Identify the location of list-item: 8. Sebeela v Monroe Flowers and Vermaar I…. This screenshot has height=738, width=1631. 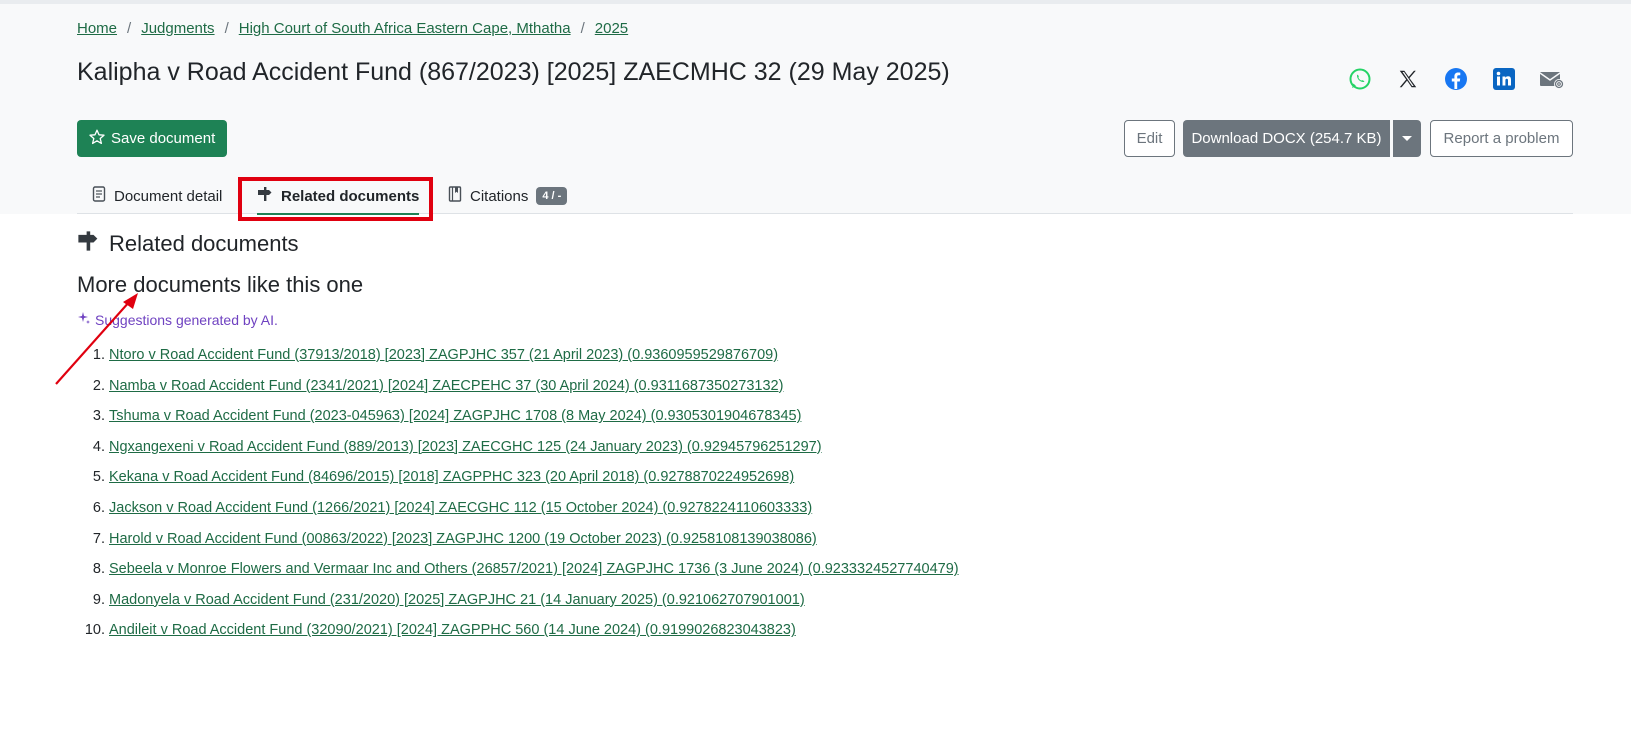
(518, 576).